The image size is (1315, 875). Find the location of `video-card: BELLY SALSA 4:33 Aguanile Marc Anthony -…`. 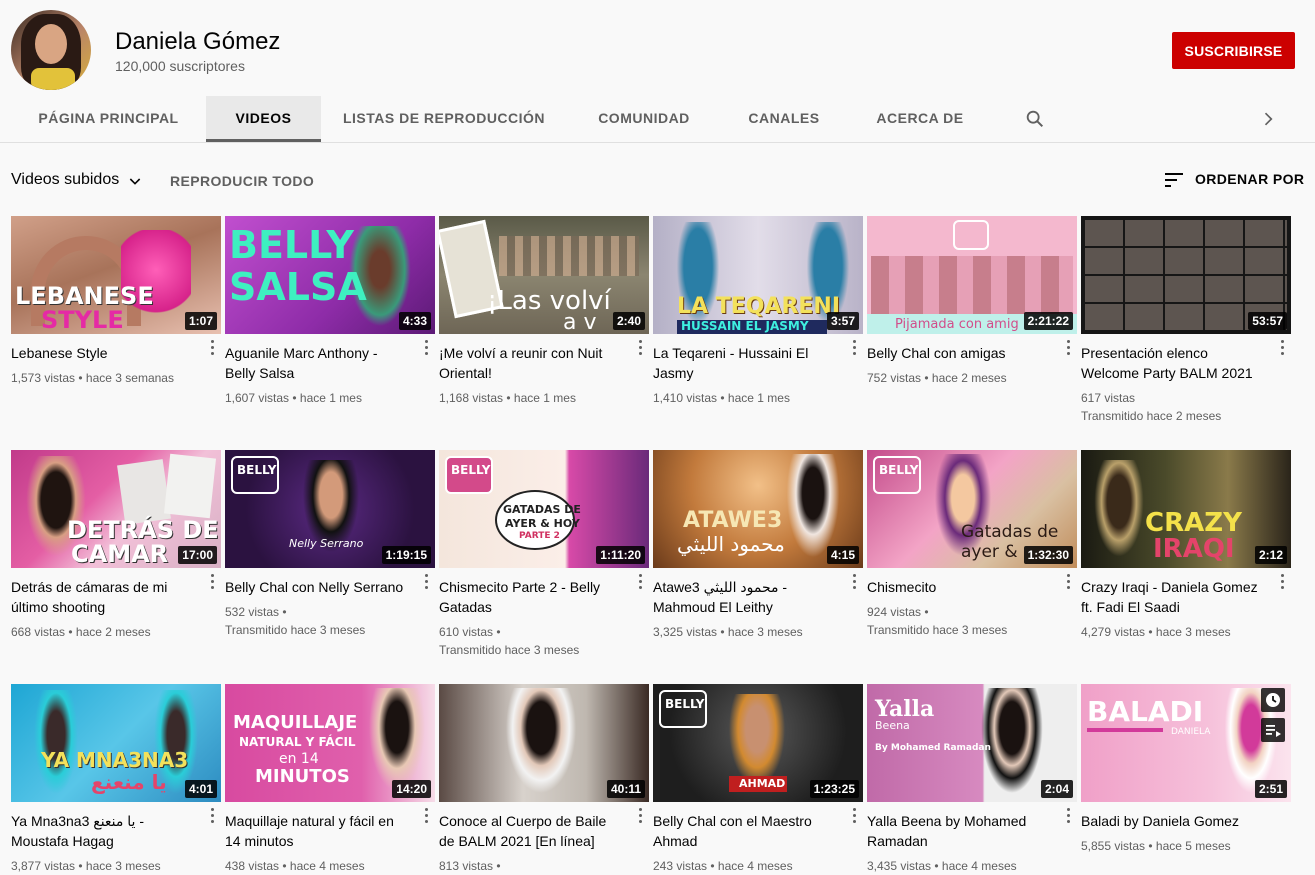

video-card: BELLY SALSA 4:33 Aguanile Marc Anthony -… is located at coordinates (330, 311).